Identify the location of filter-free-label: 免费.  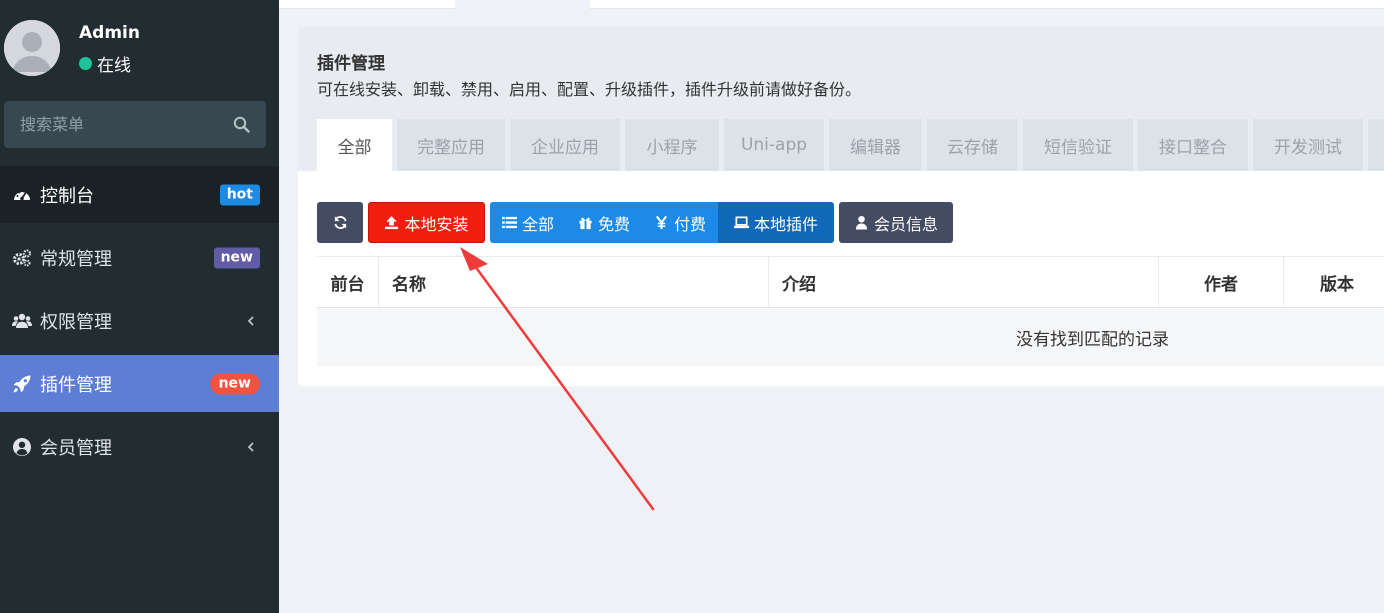
(614, 224).